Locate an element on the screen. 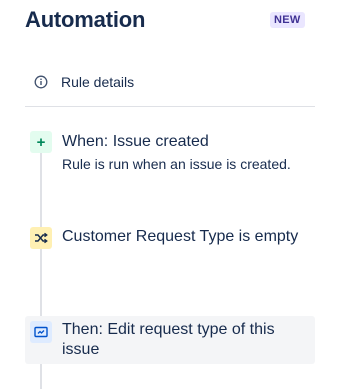 The width and height of the screenshot is (337, 389). edit-request-icon is located at coordinates (41, 332).